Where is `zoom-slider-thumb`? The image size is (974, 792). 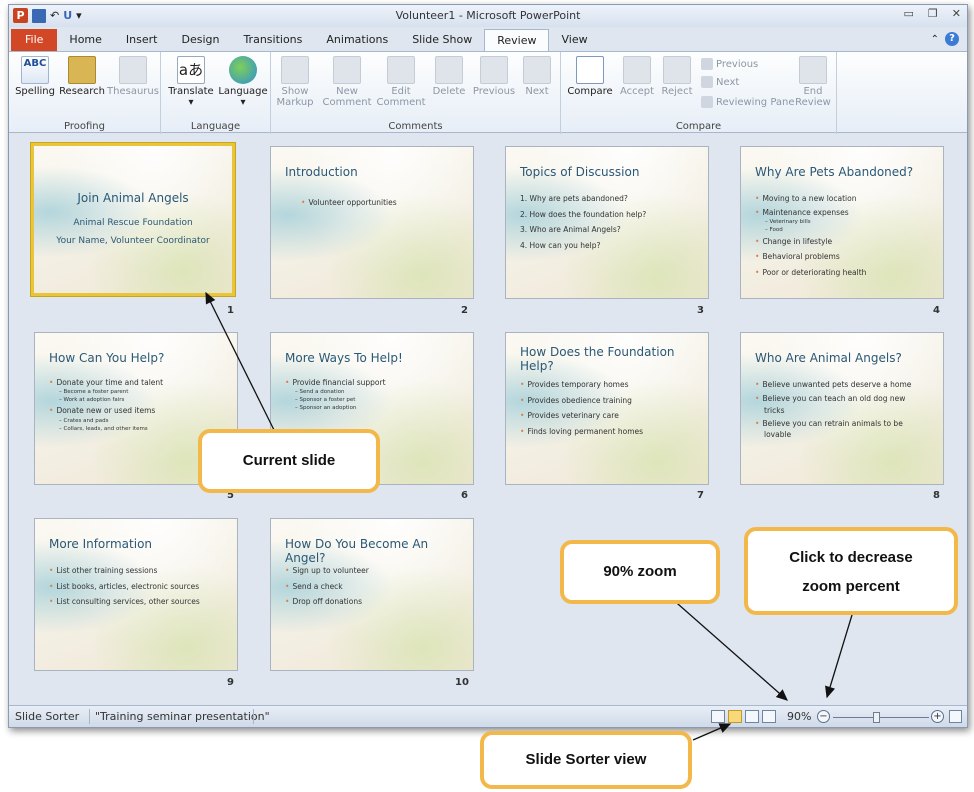 zoom-slider-thumb is located at coordinates (876, 717).